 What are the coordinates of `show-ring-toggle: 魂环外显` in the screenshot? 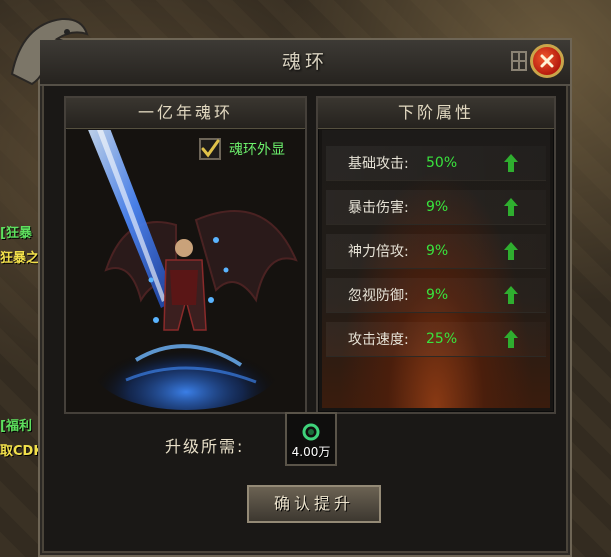 It's located at (242, 149).